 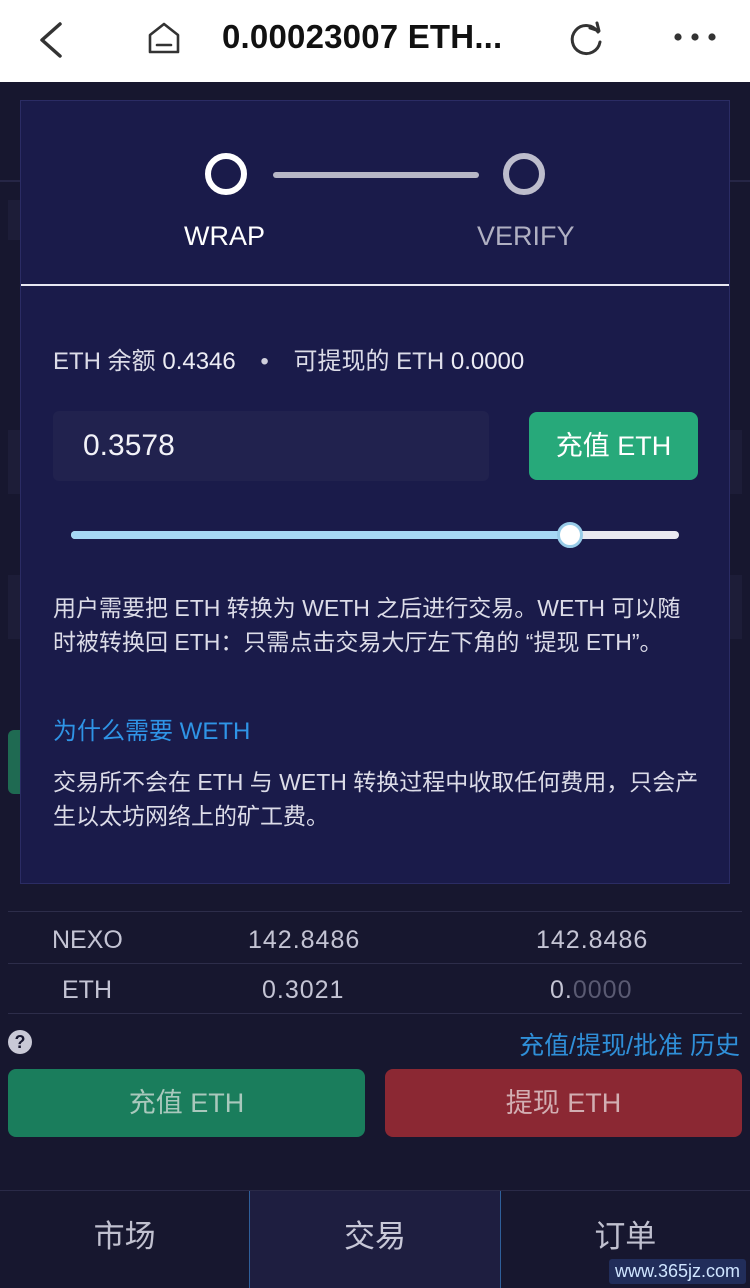 I want to click on step-connector, so click(x=376, y=175).